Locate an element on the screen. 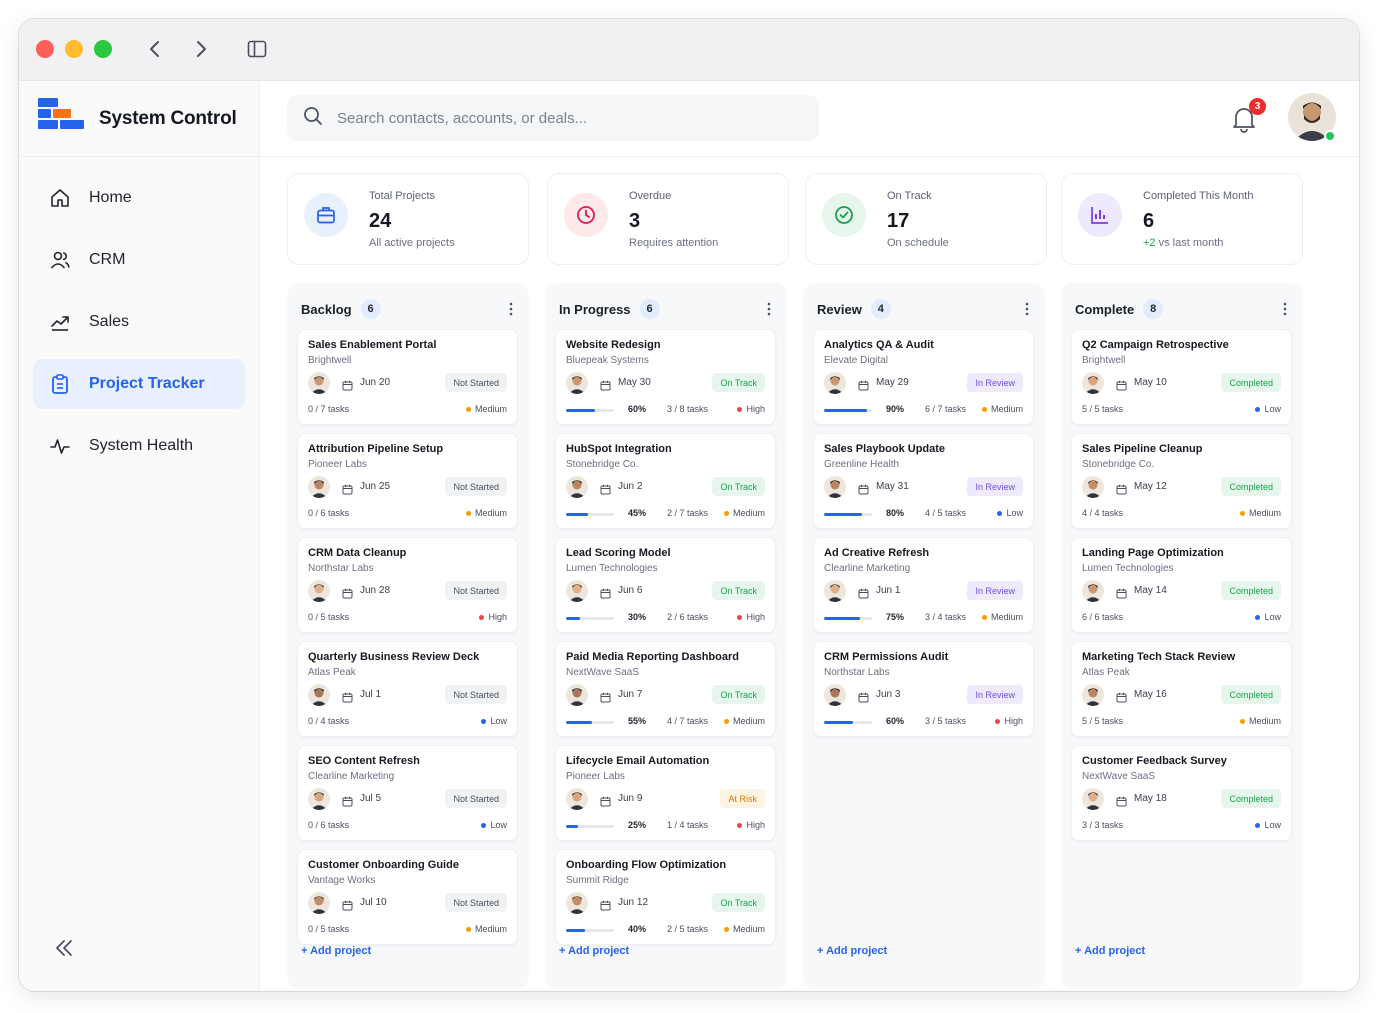  project-title: Lead Scoring Model is located at coordinates (618, 553).